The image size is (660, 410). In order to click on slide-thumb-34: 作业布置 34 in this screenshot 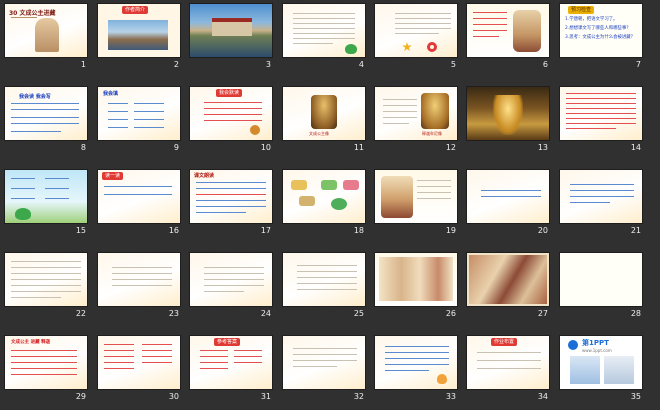, I will do `click(508, 369)`.